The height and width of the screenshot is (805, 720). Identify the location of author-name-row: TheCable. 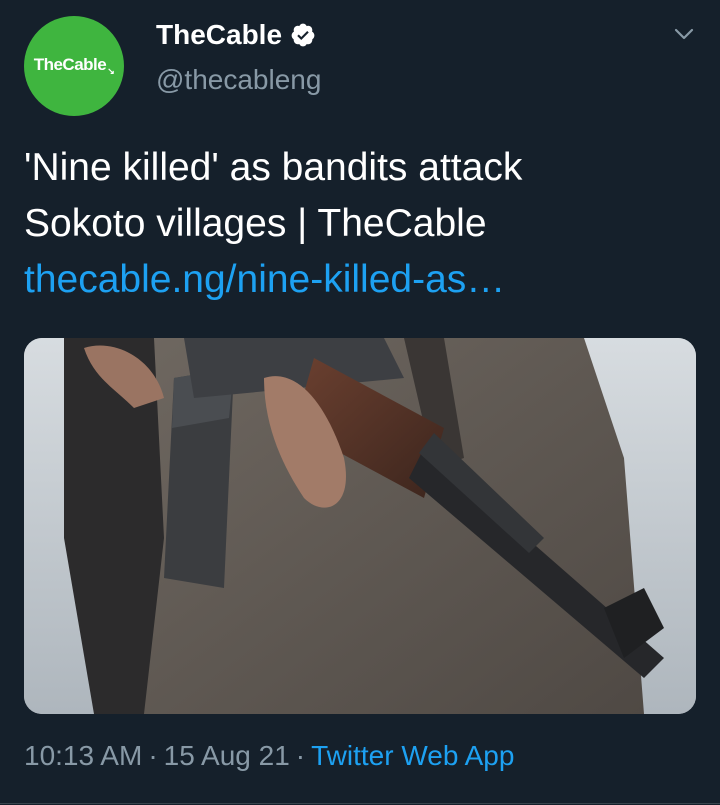
(236, 35).